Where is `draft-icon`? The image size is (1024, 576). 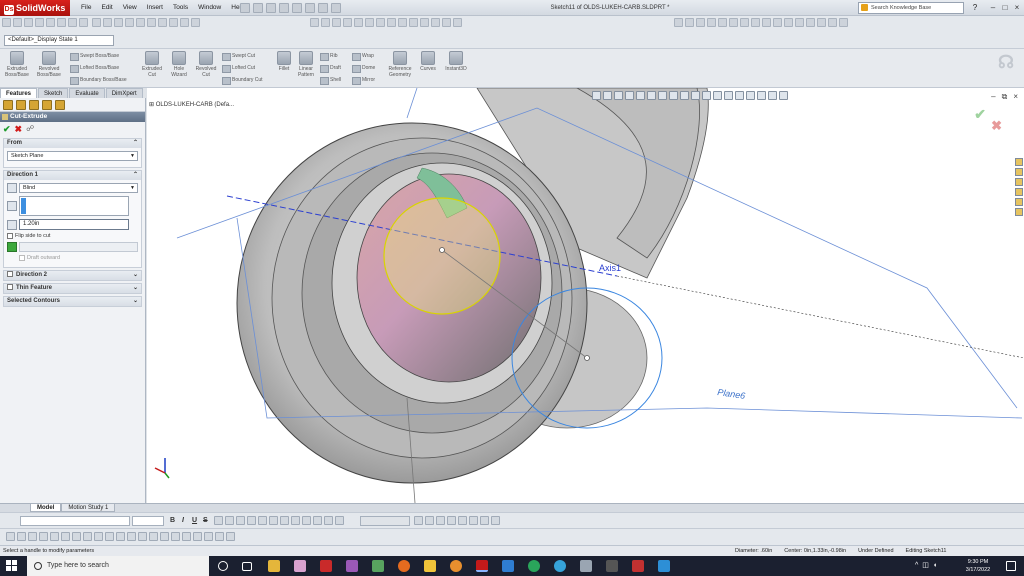
draft-icon is located at coordinates (12, 247).